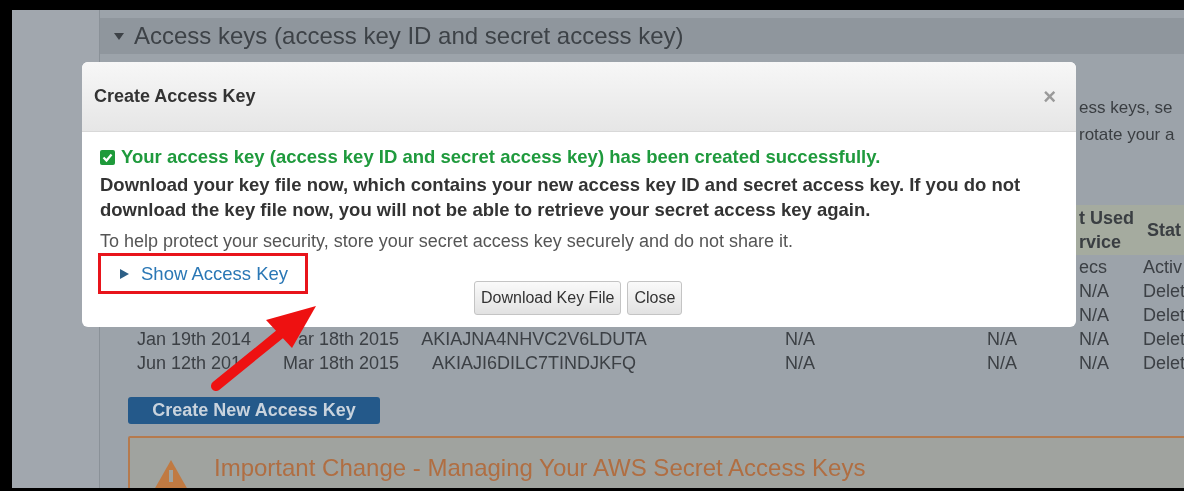  I want to click on section-header: Access keys (access key ID and secret access key), so click(642, 36).